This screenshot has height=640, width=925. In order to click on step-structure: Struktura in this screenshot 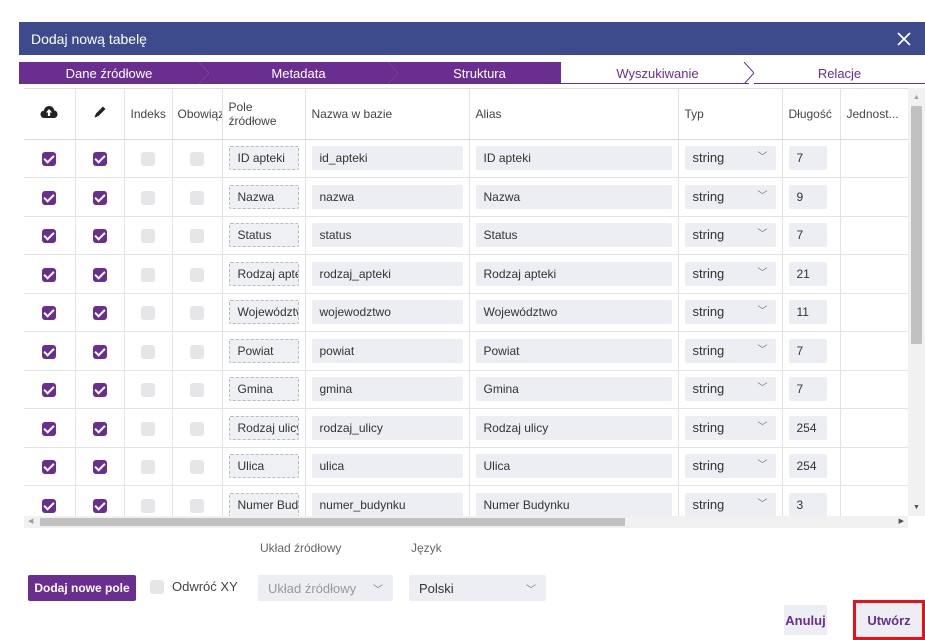, I will do `click(479, 73)`.